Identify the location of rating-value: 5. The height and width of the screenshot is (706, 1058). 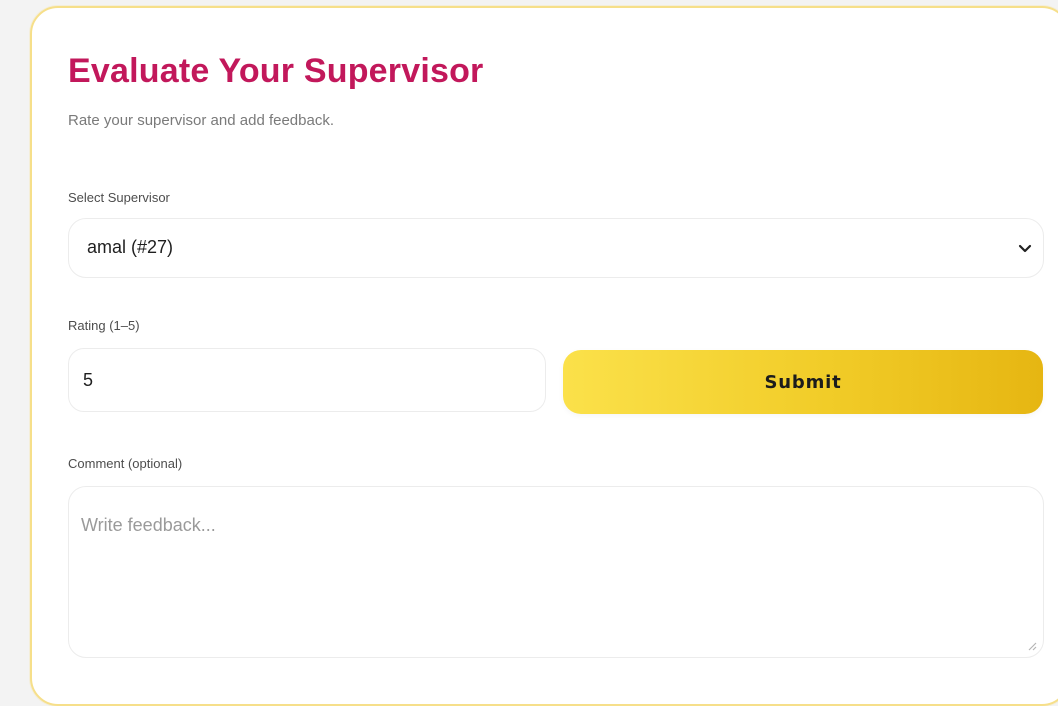
(88, 380).